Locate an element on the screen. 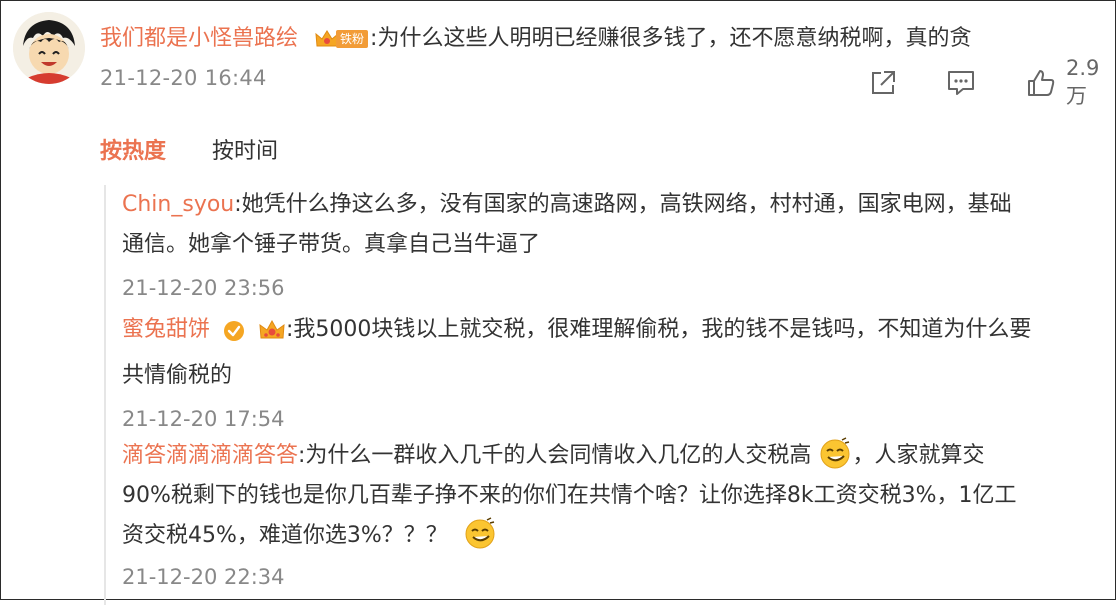 The width and height of the screenshot is (1118, 605). post-actions: 2.9万 is located at coordinates (993, 82).